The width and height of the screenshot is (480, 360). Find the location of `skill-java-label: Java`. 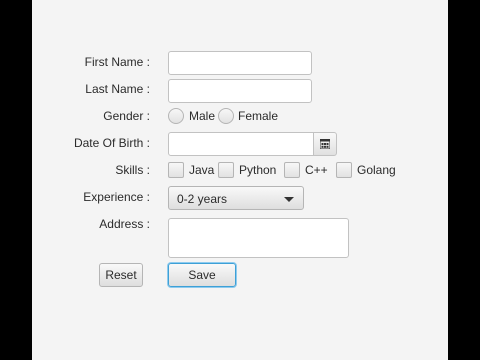

skill-java-label: Java is located at coordinates (202, 170).